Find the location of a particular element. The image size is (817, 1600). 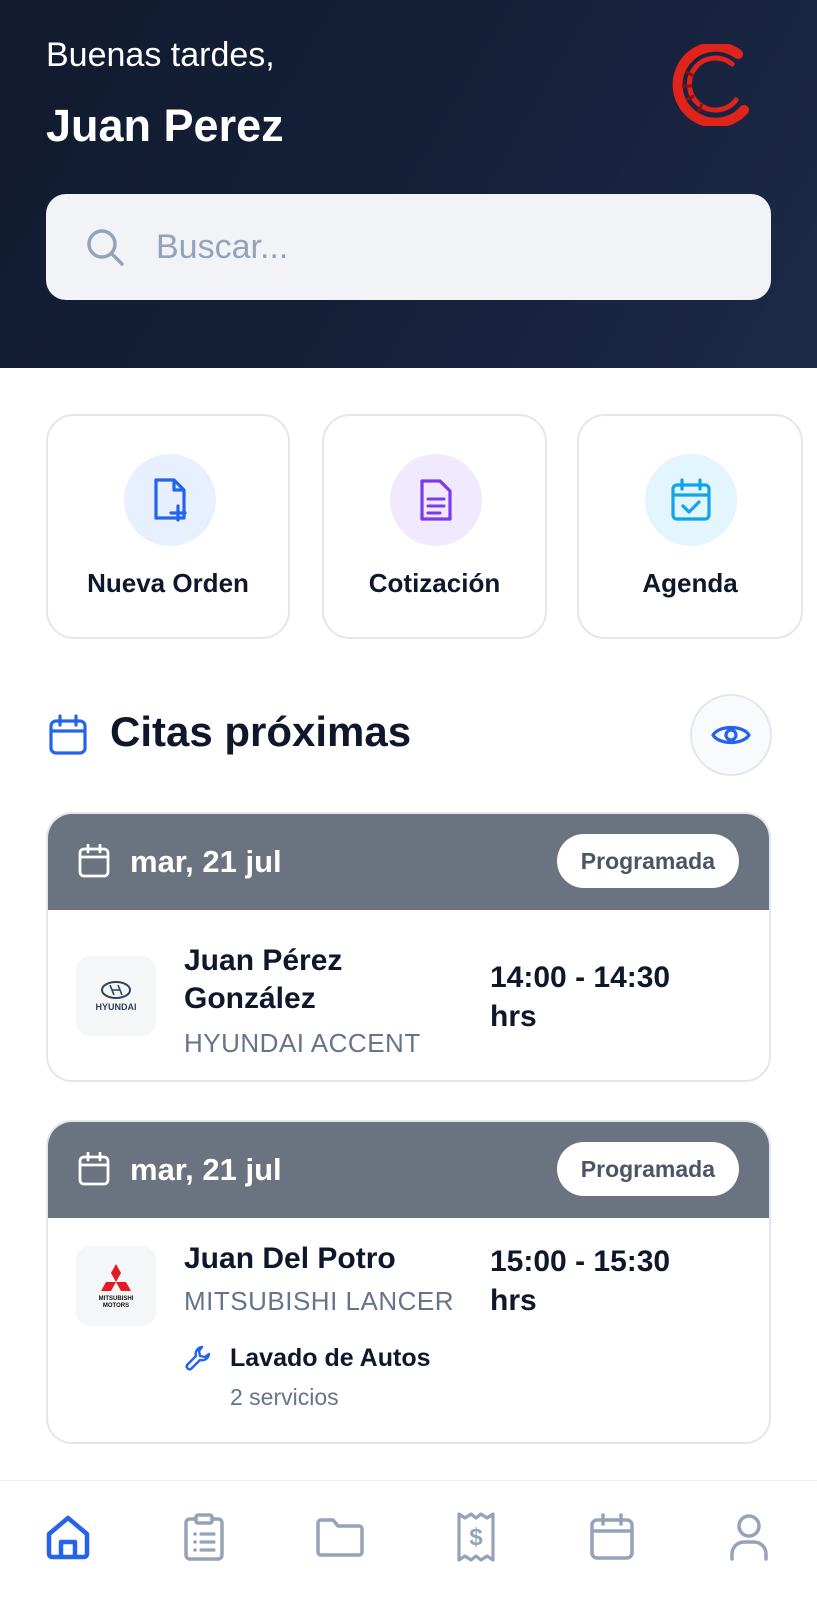

wrench-icon is located at coordinates (198, 1358).